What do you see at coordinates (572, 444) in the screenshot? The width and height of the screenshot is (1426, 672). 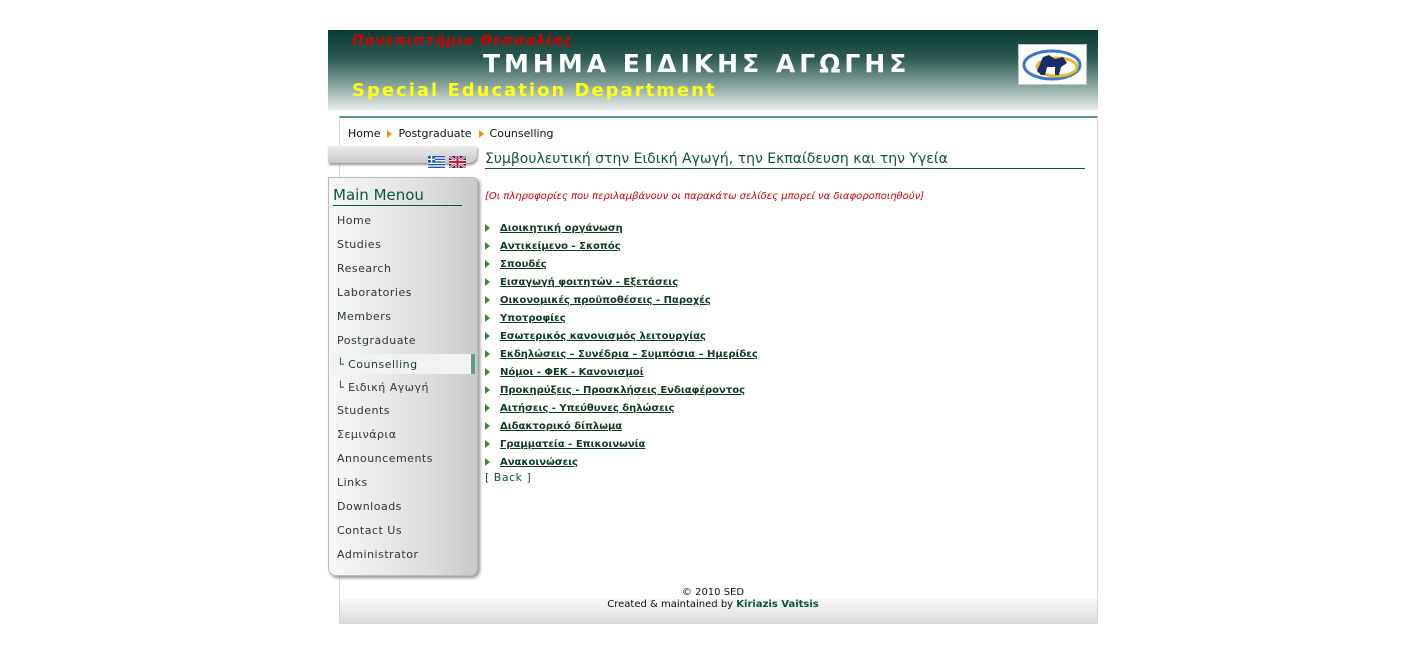 I see `content-link: Γραμματεία - Επικοινωνία` at bounding box center [572, 444].